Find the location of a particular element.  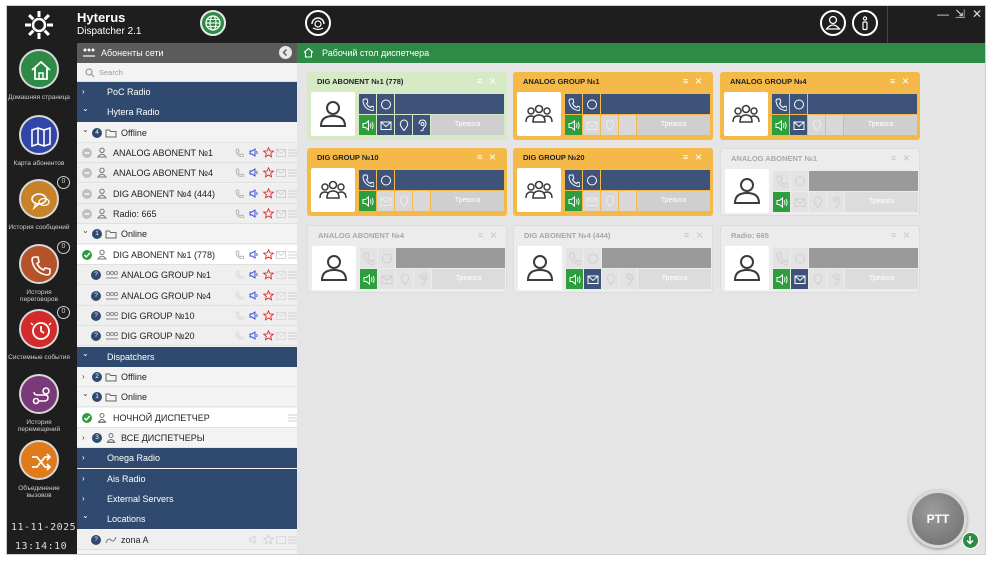

tree-row-14: ⌄ Dispatchers is located at coordinates (187, 355).